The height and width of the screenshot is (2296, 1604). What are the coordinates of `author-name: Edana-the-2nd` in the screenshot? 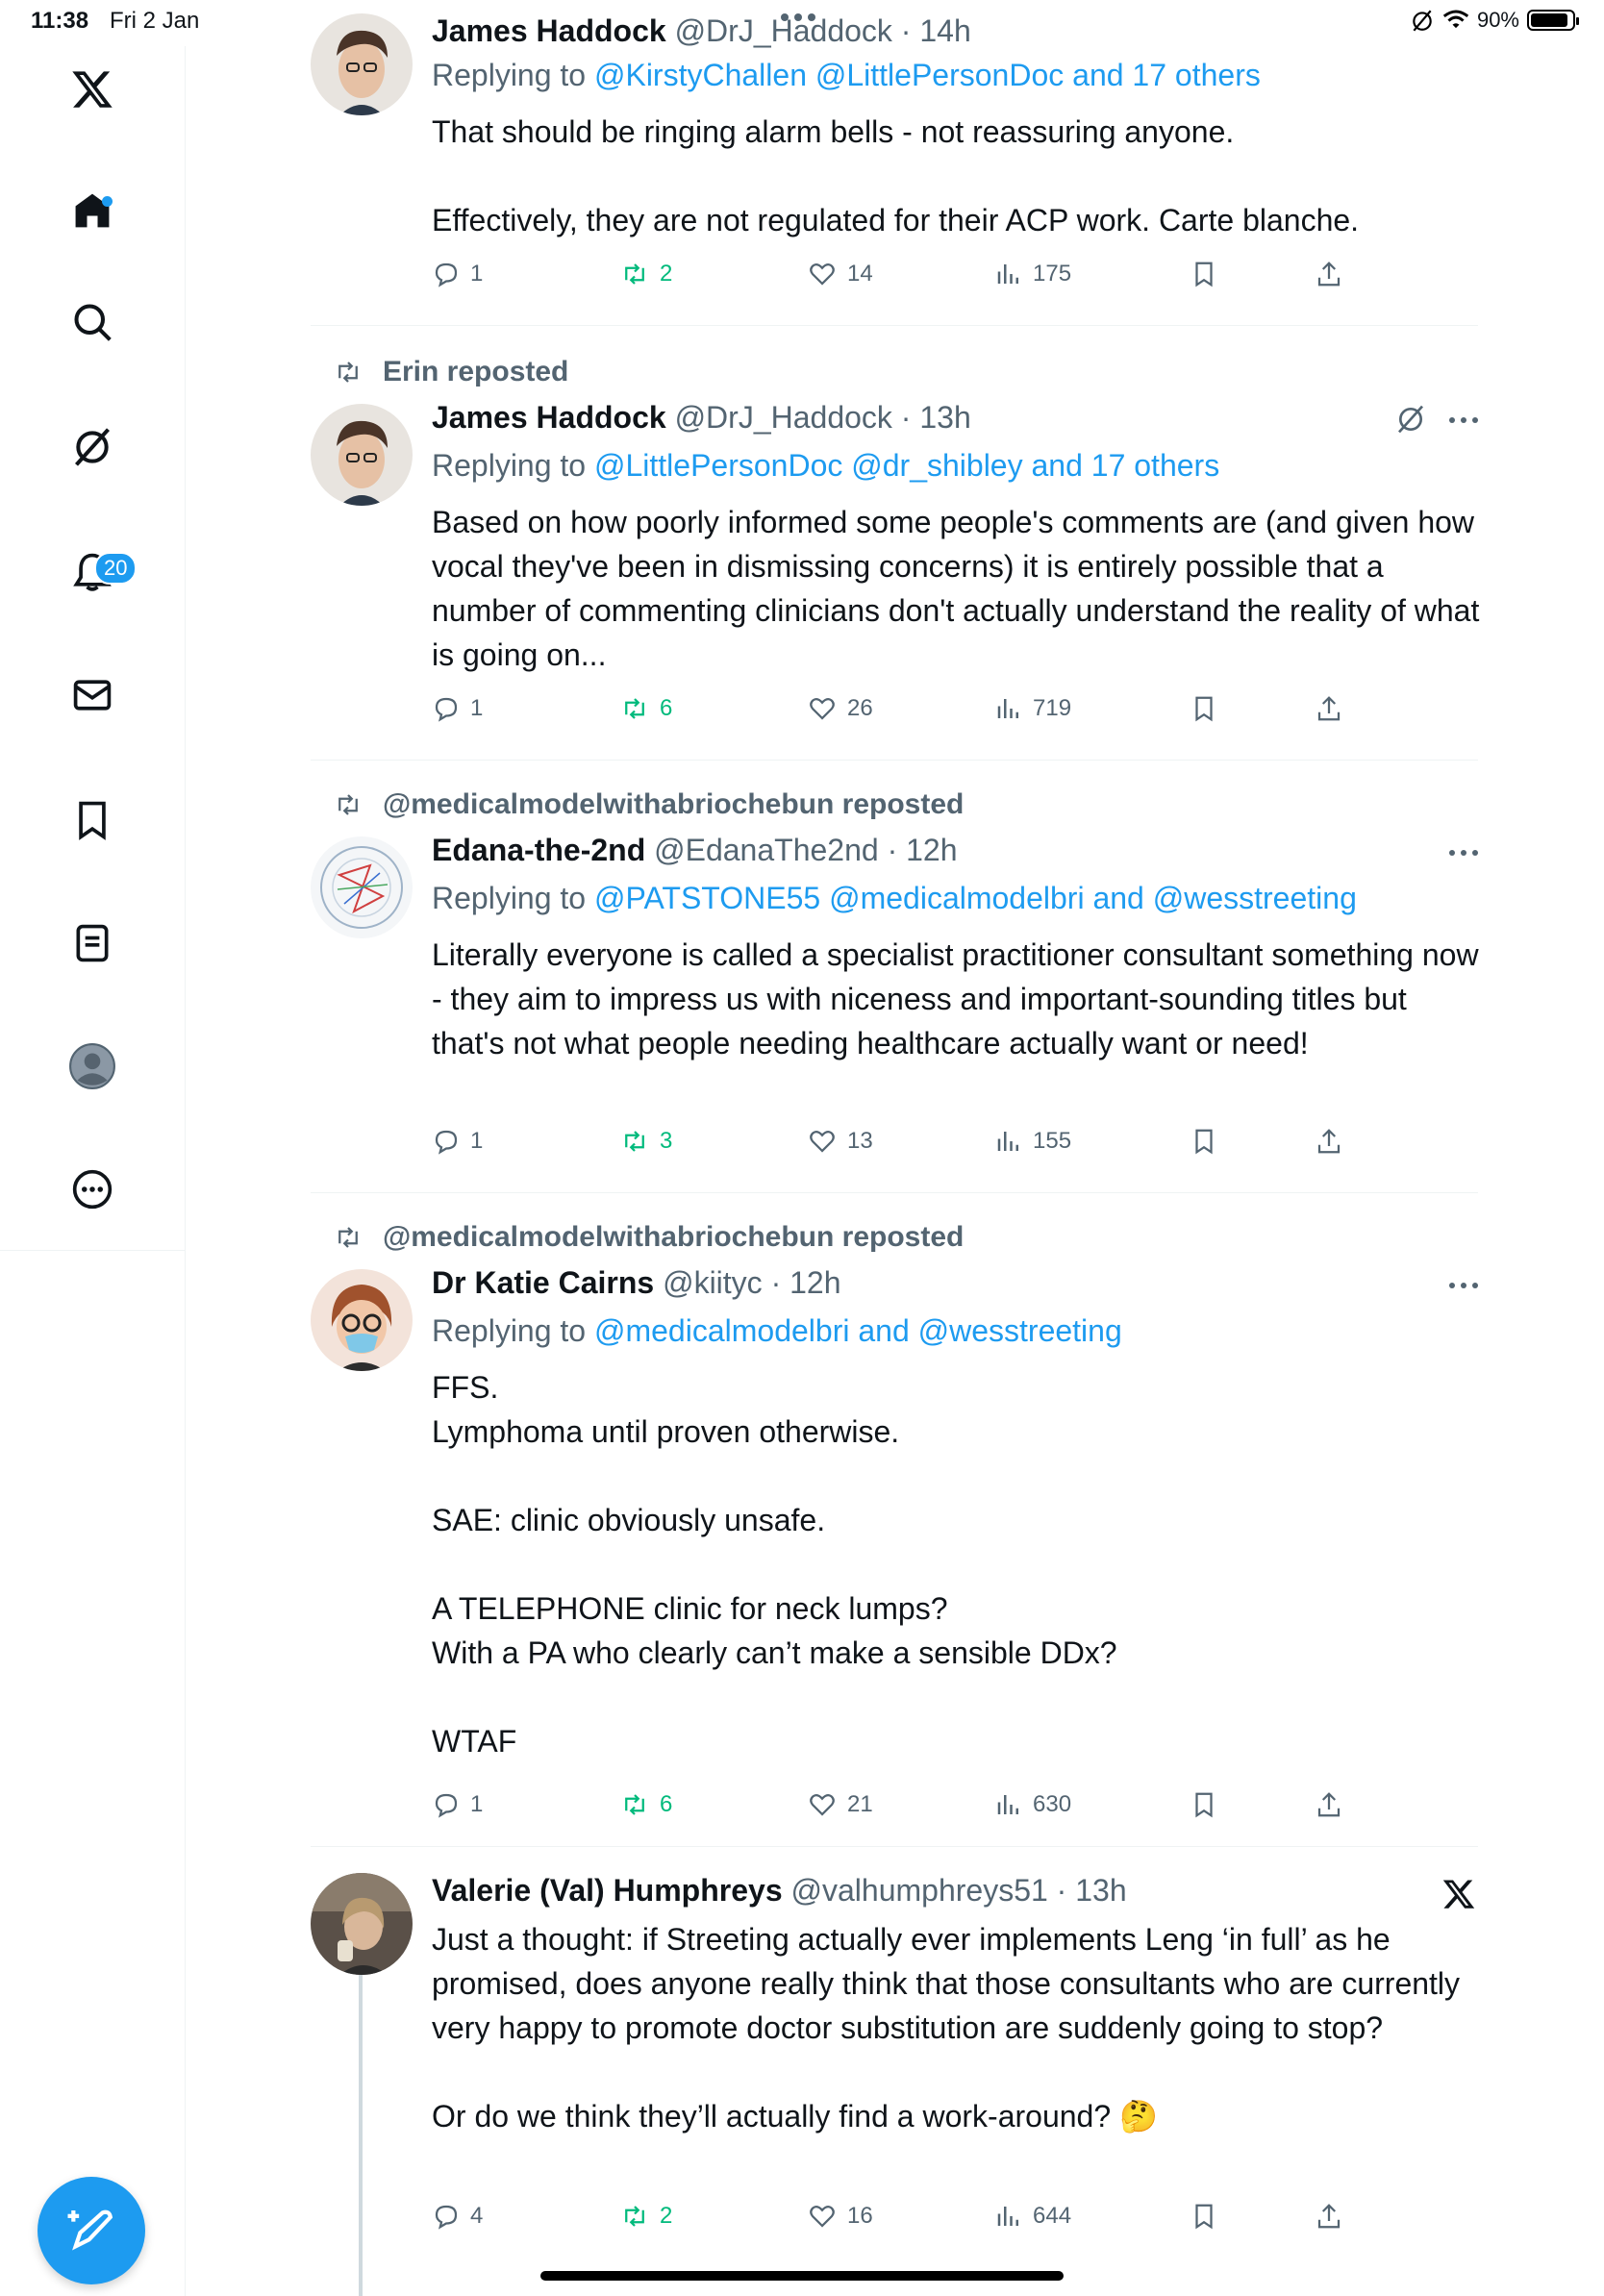 It's located at (538, 850).